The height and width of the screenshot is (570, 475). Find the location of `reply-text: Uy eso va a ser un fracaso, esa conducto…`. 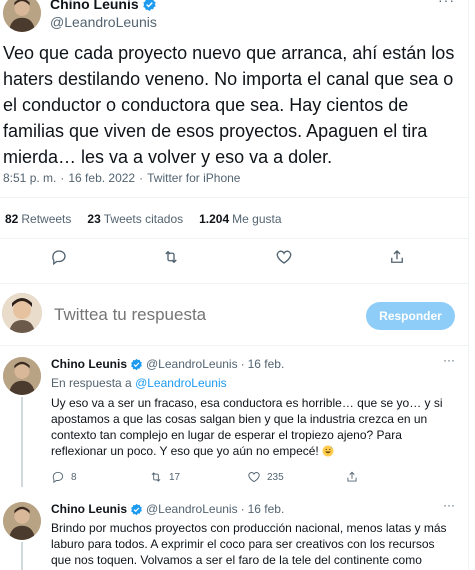

reply-text: Uy eso va a ser un fracaso, esa conducto… is located at coordinates (253, 427).